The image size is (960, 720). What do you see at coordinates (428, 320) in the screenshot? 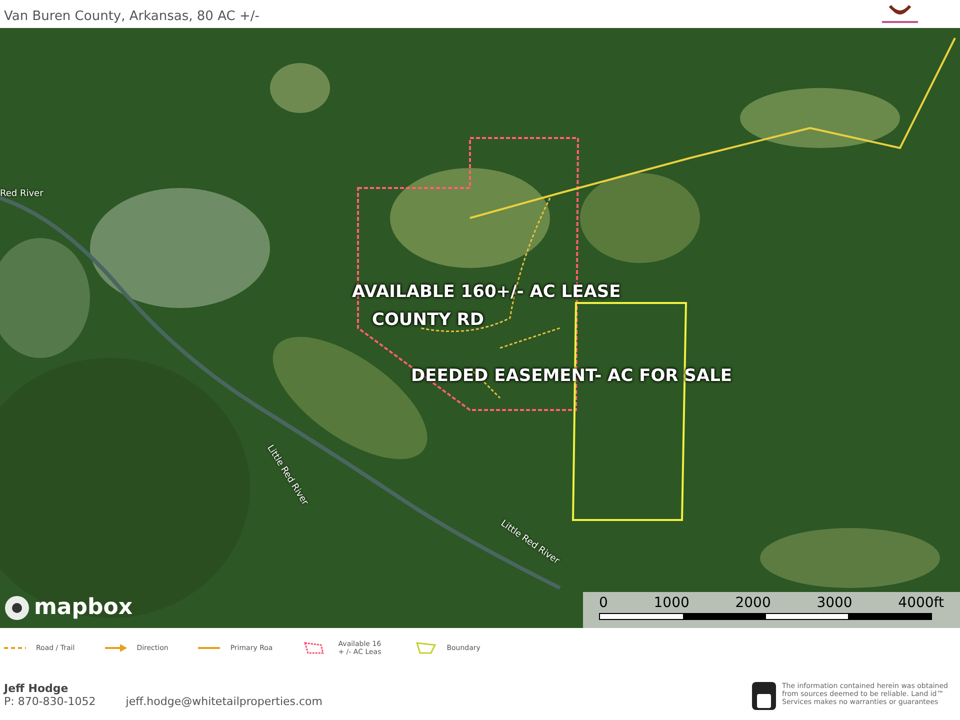
I see `map-label: COUNTY RD` at bounding box center [428, 320].